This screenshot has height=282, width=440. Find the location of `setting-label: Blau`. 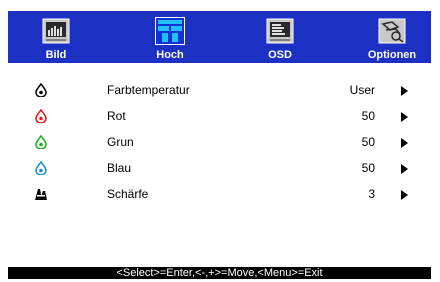

setting-label: Blau is located at coordinates (119, 168).